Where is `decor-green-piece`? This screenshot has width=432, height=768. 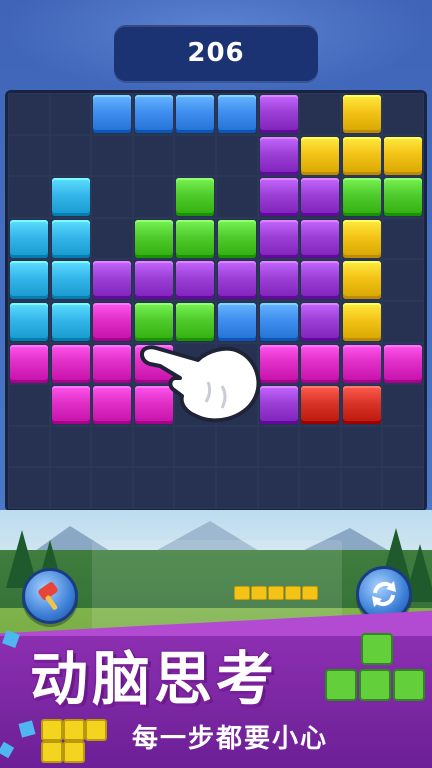 decor-green-piece is located at coordinates (375, 667).